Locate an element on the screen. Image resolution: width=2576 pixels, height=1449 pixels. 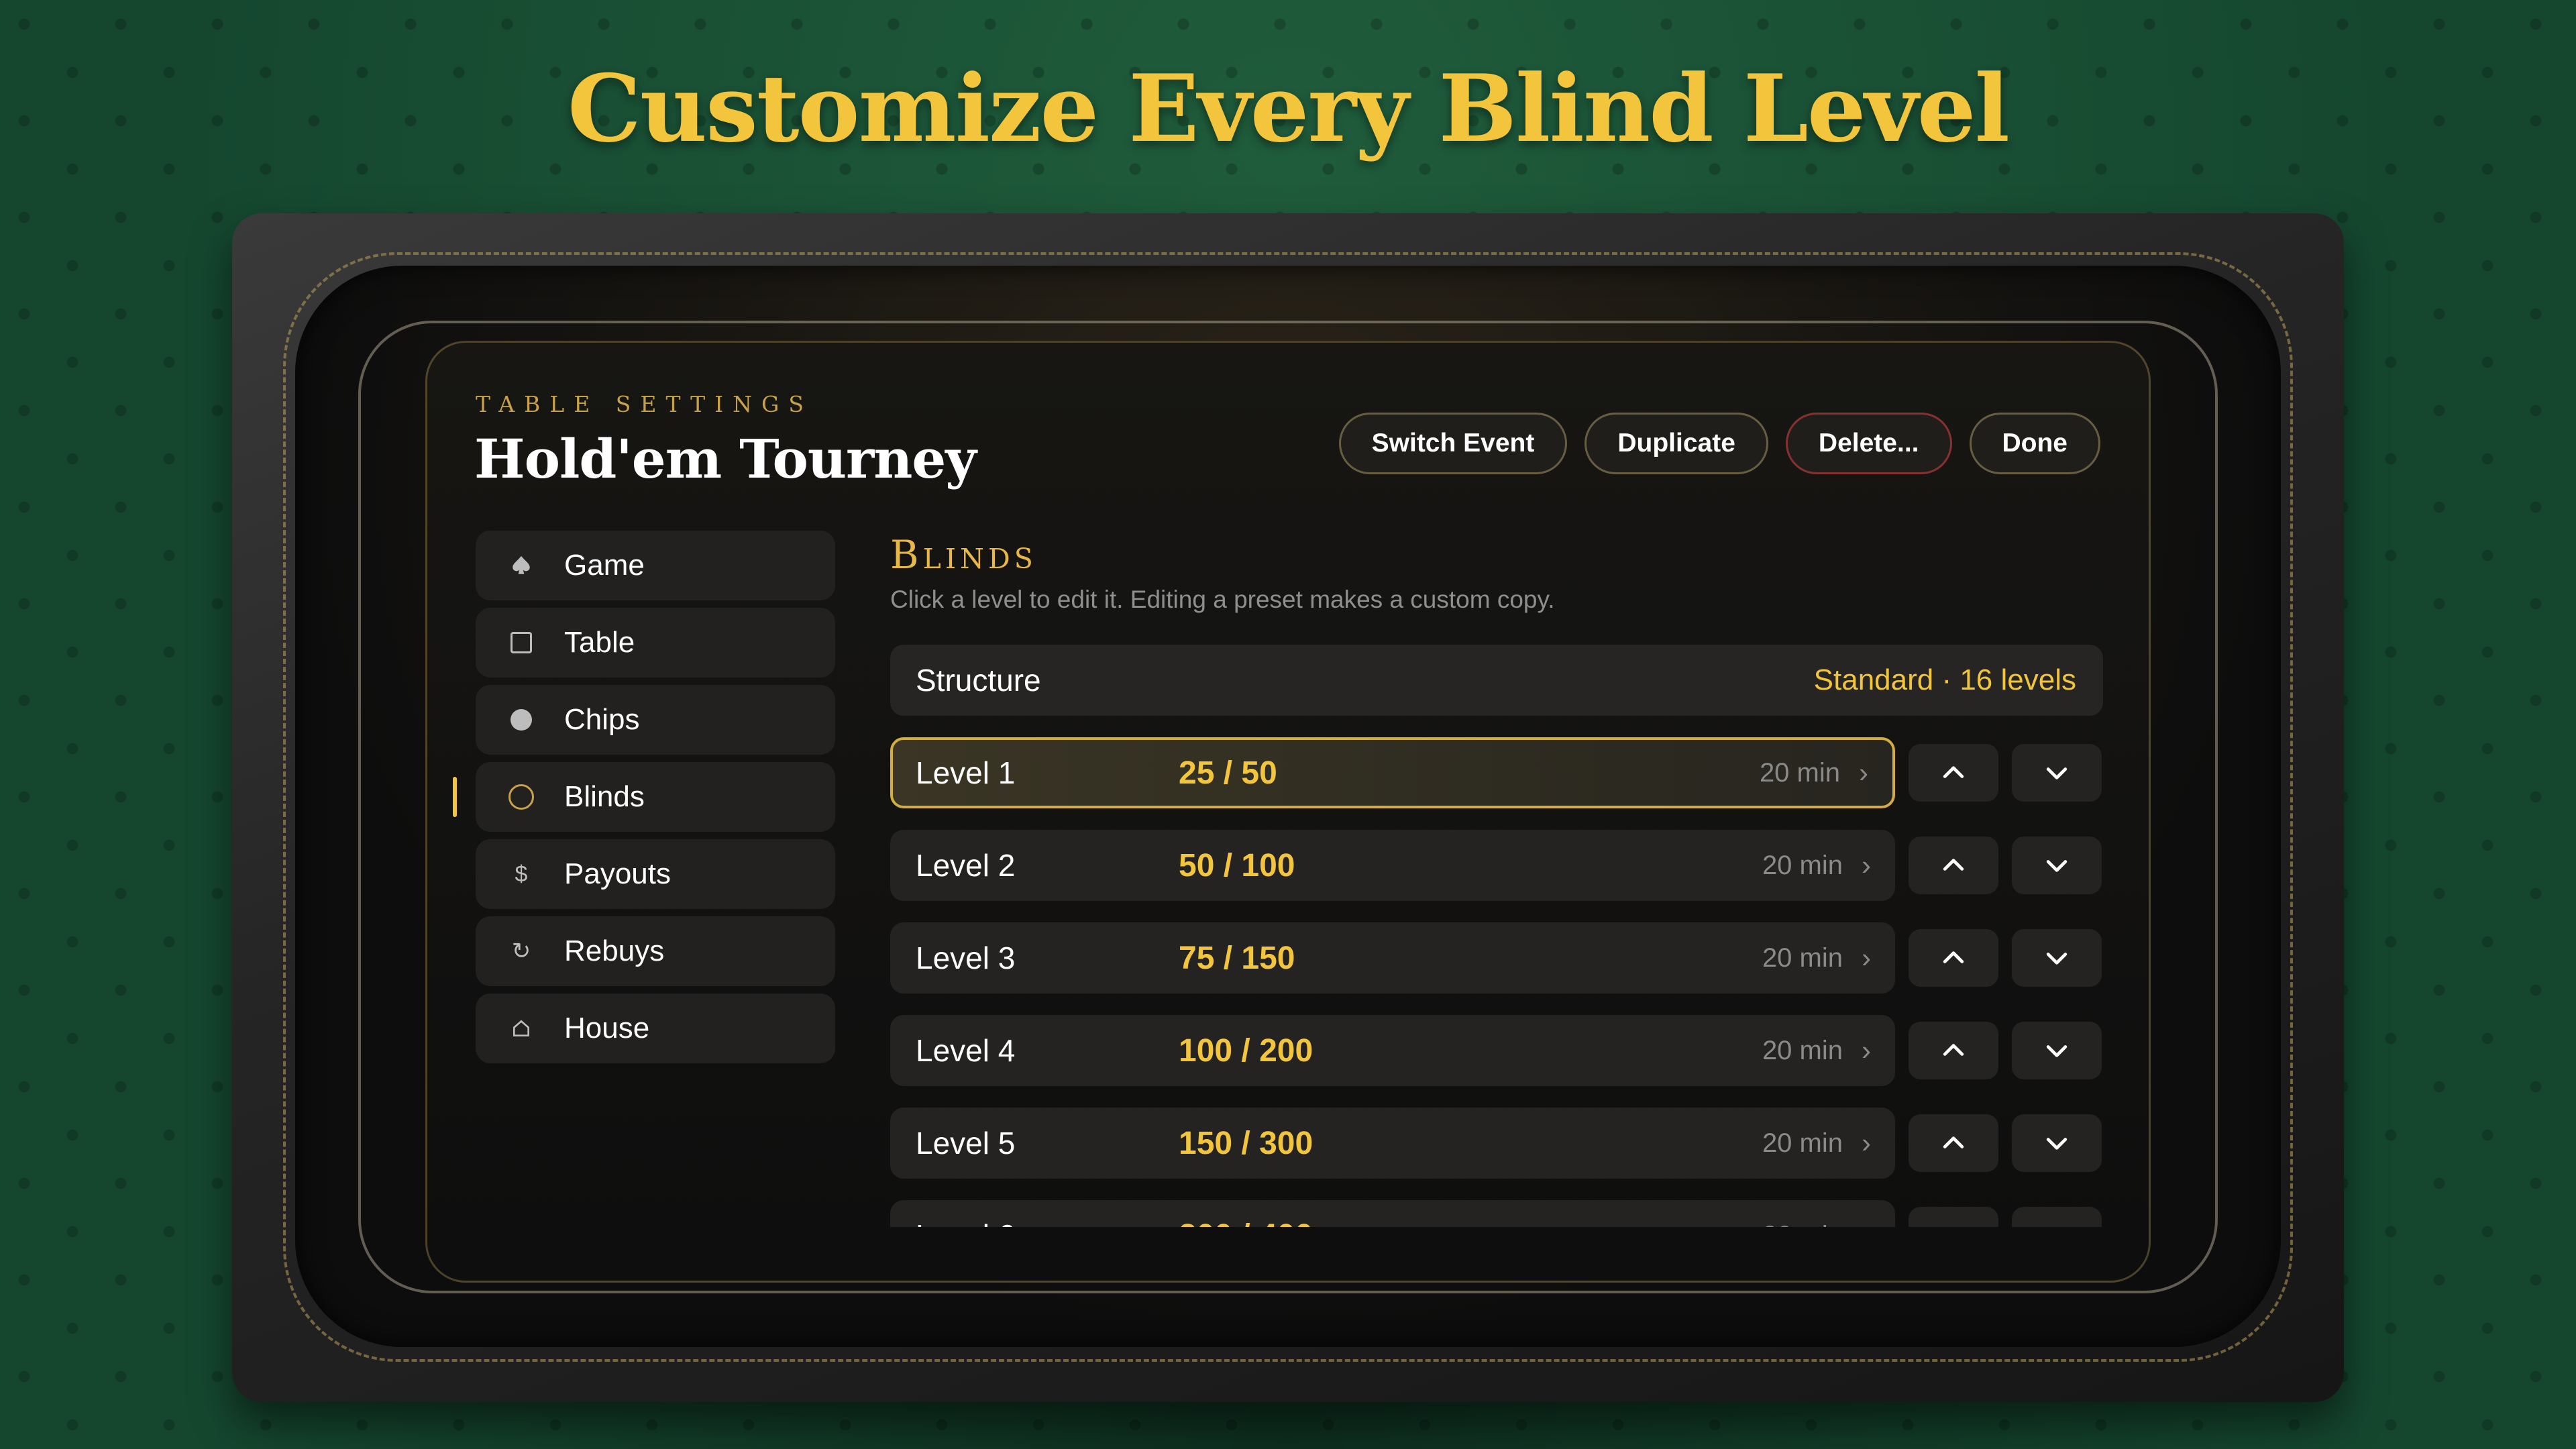
sidebar-item-label: Blinds is located at coordinates (604, 796).